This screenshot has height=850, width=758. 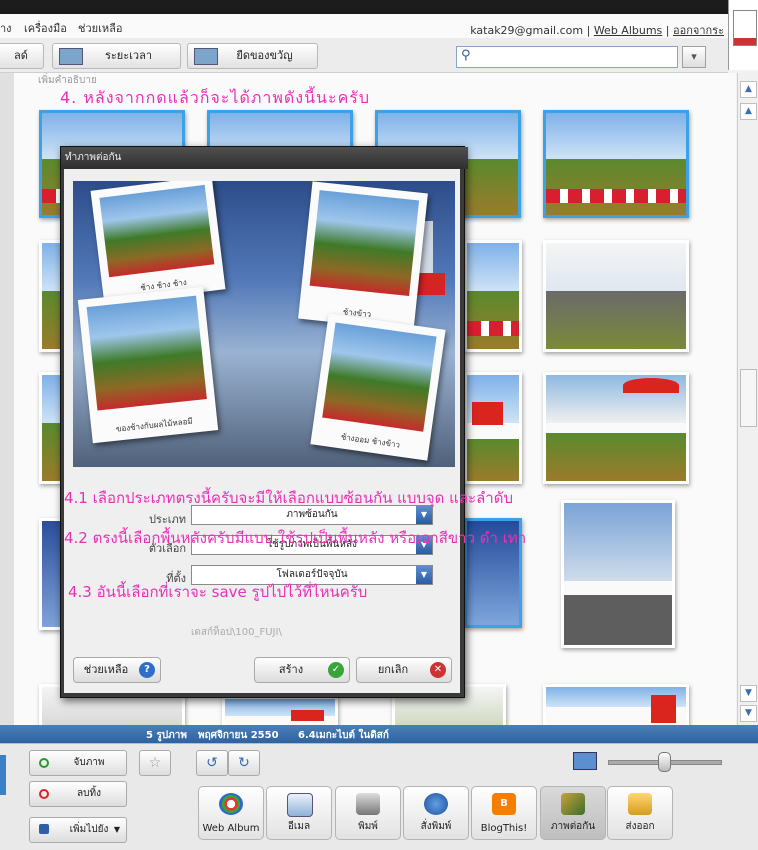 What do you see at coordinates (71, 56) in the screenshot?
I see `timeline-icon` at bounding box center [71, 56].